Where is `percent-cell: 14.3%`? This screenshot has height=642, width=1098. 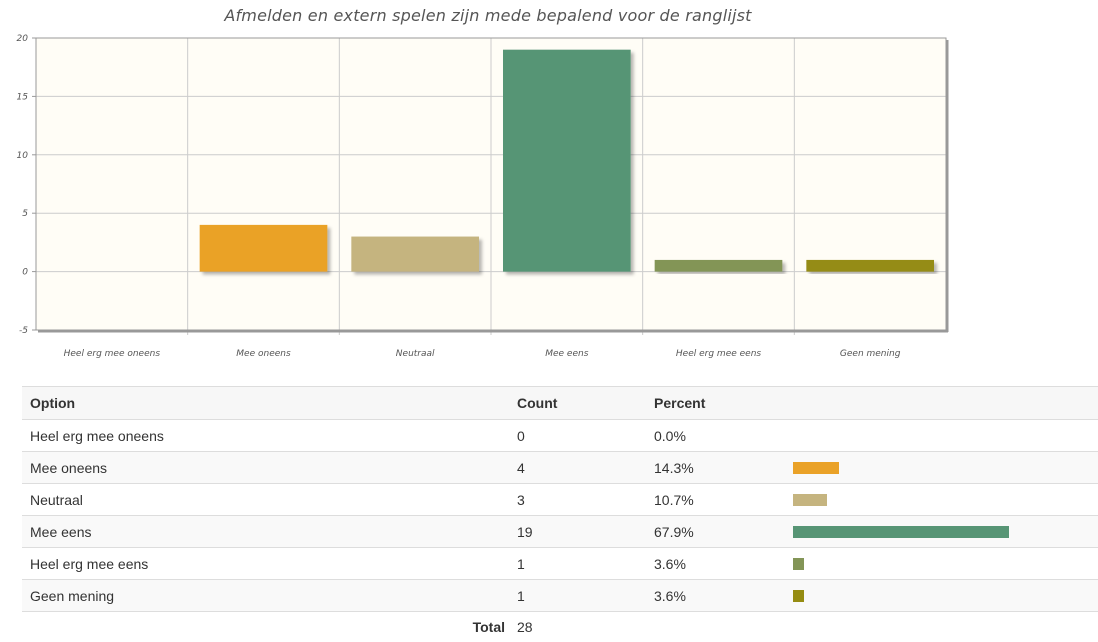 percent-cell: 14.3% is located at coordinates (715, 468).